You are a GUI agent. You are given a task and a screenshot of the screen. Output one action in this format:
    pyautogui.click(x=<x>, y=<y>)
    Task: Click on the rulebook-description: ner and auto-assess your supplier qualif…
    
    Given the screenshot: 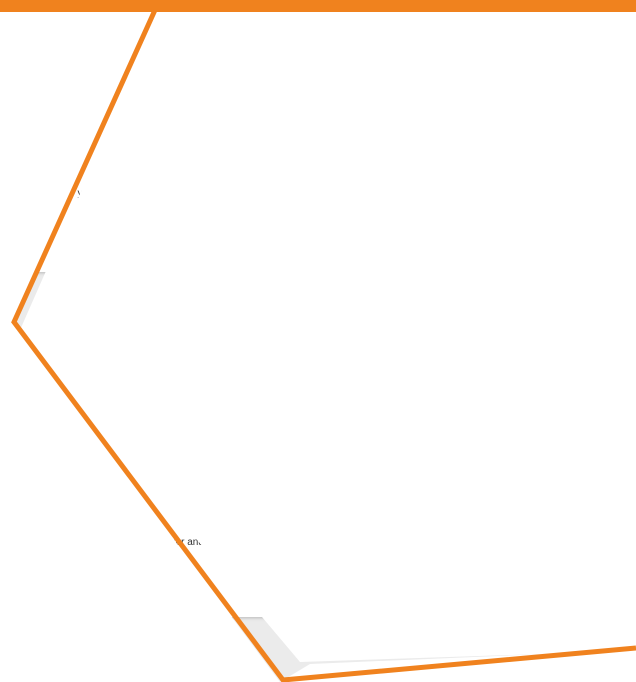 What is the action you would take?
    pyautogui.click(x=294, y=542)
    